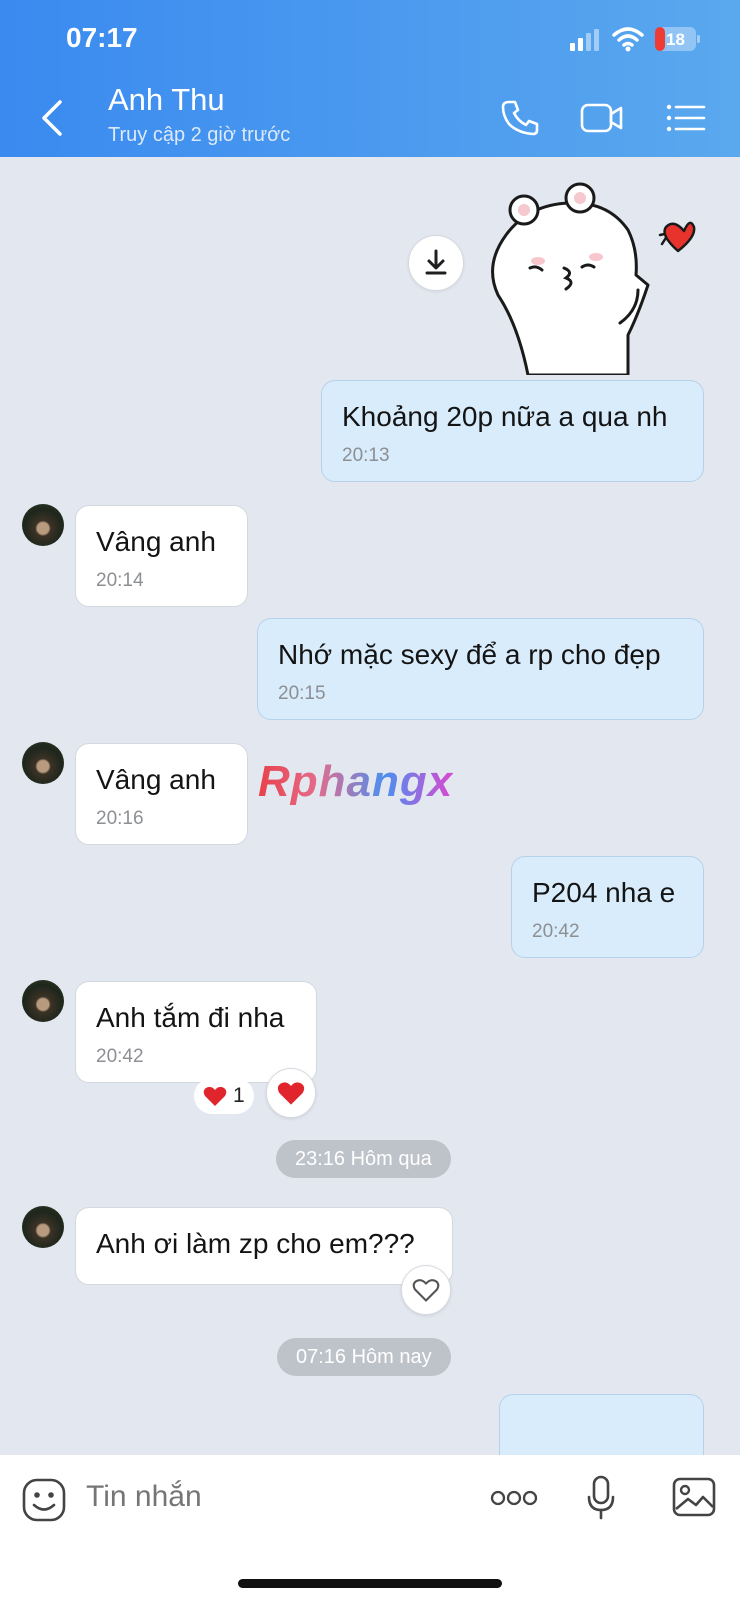 This screenshot has width=740, height=1600. Describe the element at coordinates (469, 654) in the screenshot. I see `message-text: Nhớ mặc sexy để a rp cho đẹp` at that location.